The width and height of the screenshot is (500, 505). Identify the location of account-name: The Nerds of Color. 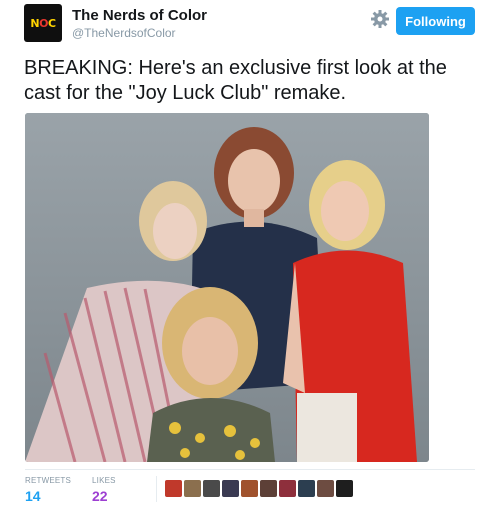
(139, 15).